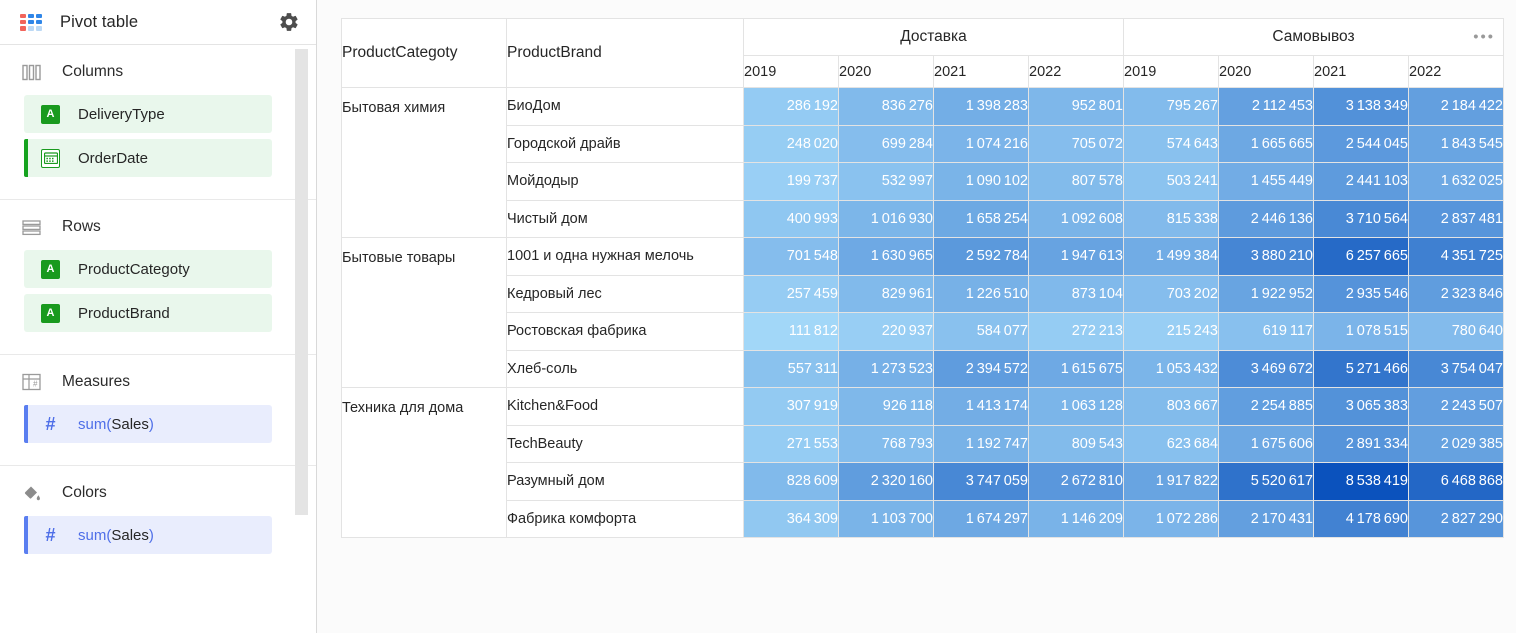 This screenshot has width=1516, height=633. I want to click on pivot-value-cell: 1 398 283, so click(981, 106).